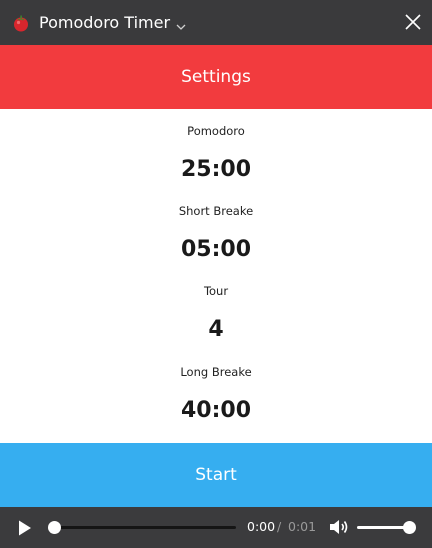  What do you see at coordinates (216, 22) in the screenshot?
I see `title-bar: Pomodoro Timer` at bounding box center [216, 22].